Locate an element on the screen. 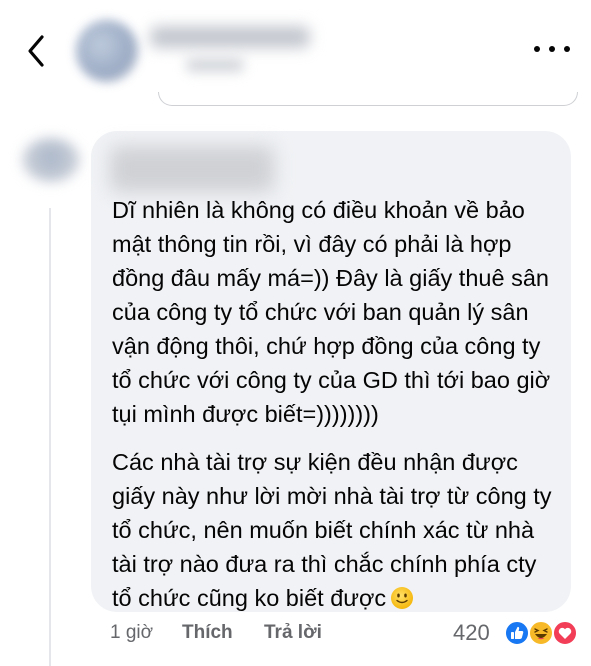 The height and width of the screenshot is (666, 591). reaction-count: 420 is located at coordinates (471, 633).